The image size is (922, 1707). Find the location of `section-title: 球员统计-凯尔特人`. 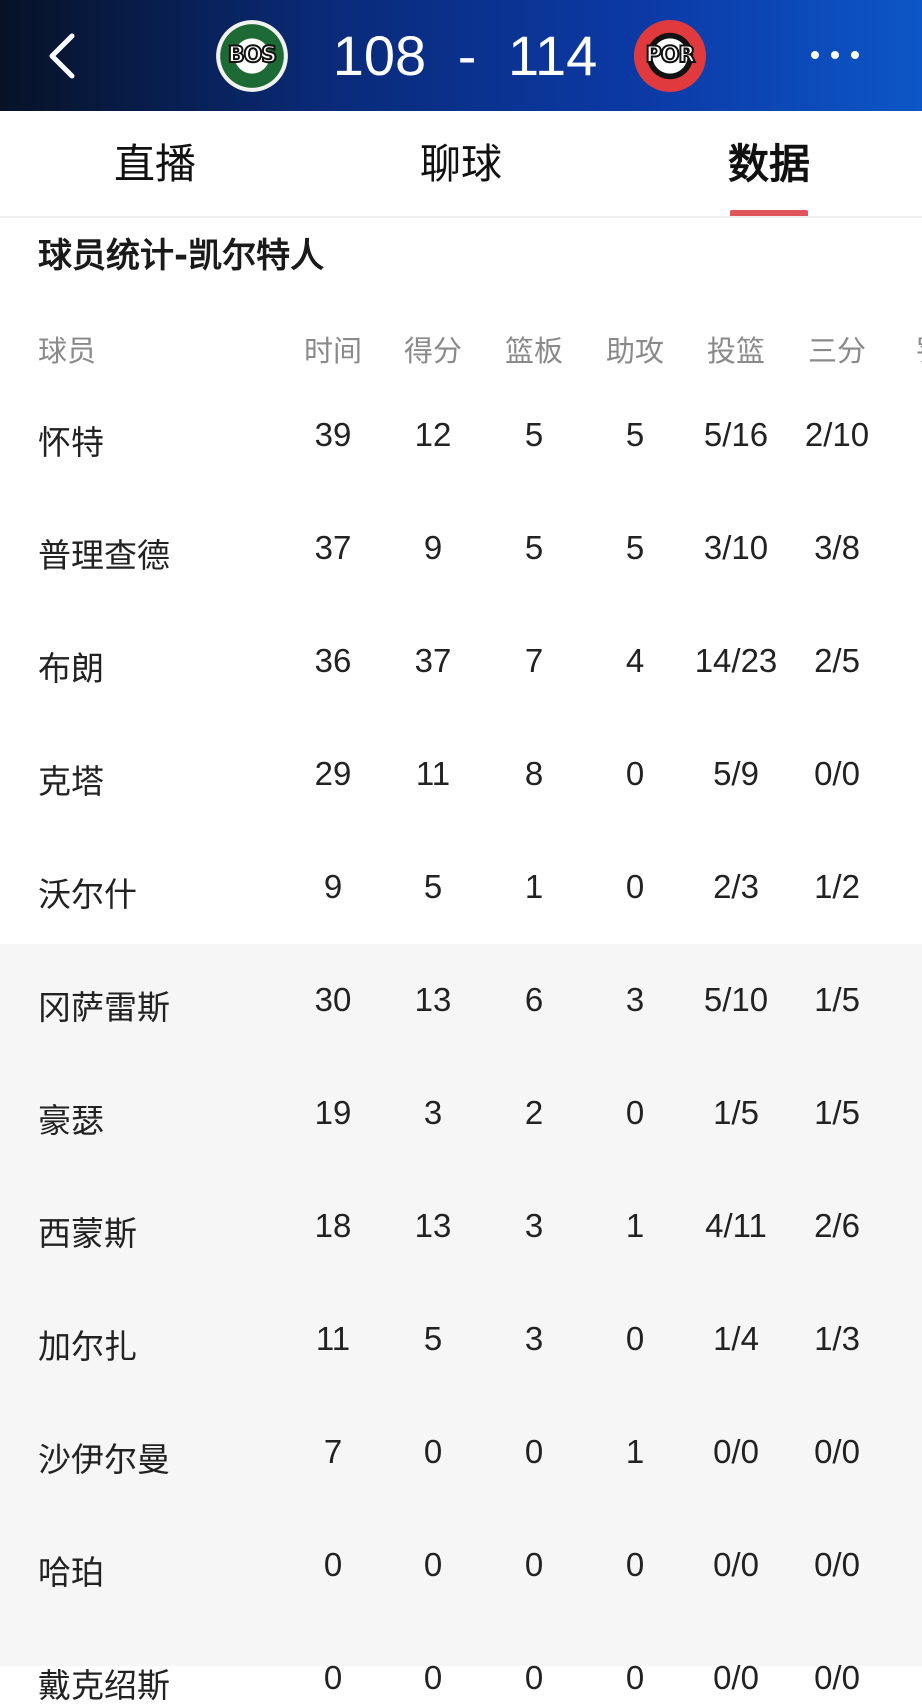

section-title: 球员统计-凯尔特人 is located at coordinates (181, 256).